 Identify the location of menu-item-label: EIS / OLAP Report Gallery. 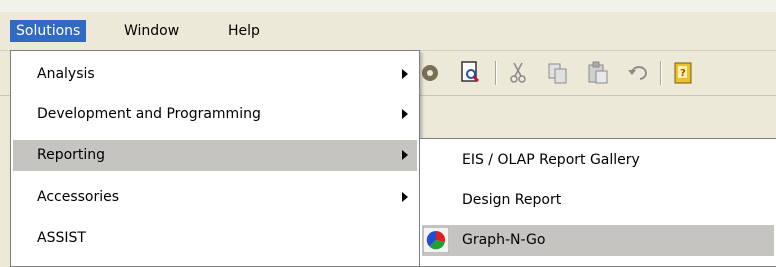
(551, 160).